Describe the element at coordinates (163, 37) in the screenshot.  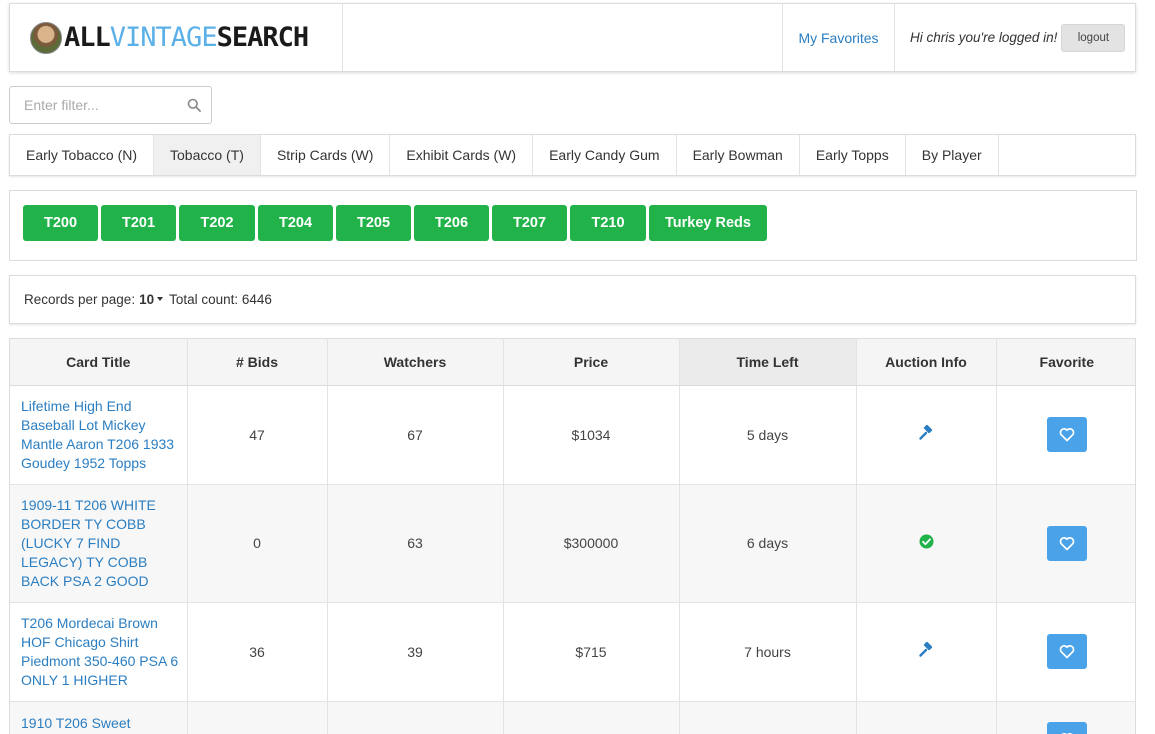
I see `logo-vintage-text: VINTAGE` at that location.